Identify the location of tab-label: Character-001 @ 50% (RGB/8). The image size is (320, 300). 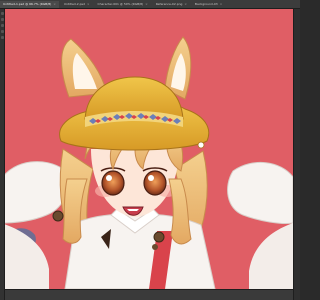
(120, 3).